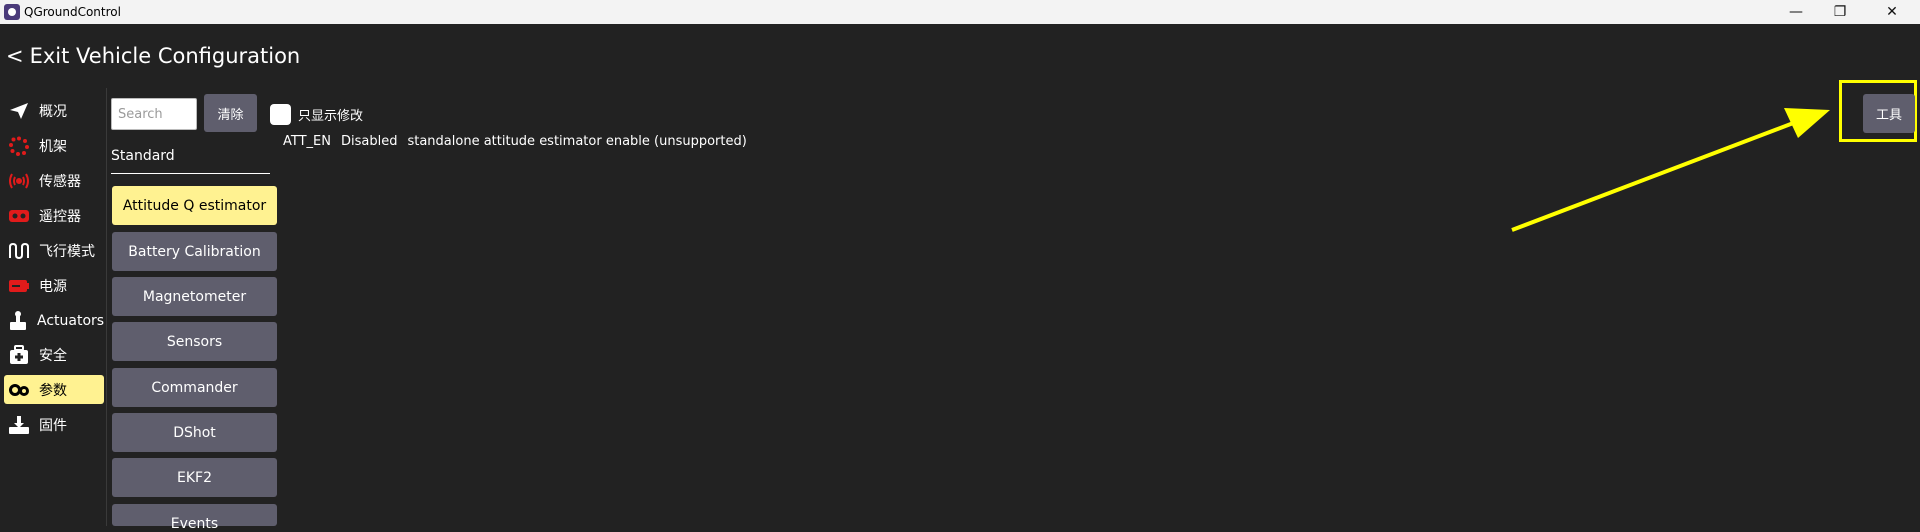 Image resolution: width=1920 pixels, height=532 pixels. What do you see at coordinates (18, 320) in the screenshot?
I see `actuator-icon` at bounding box center [18, 320].